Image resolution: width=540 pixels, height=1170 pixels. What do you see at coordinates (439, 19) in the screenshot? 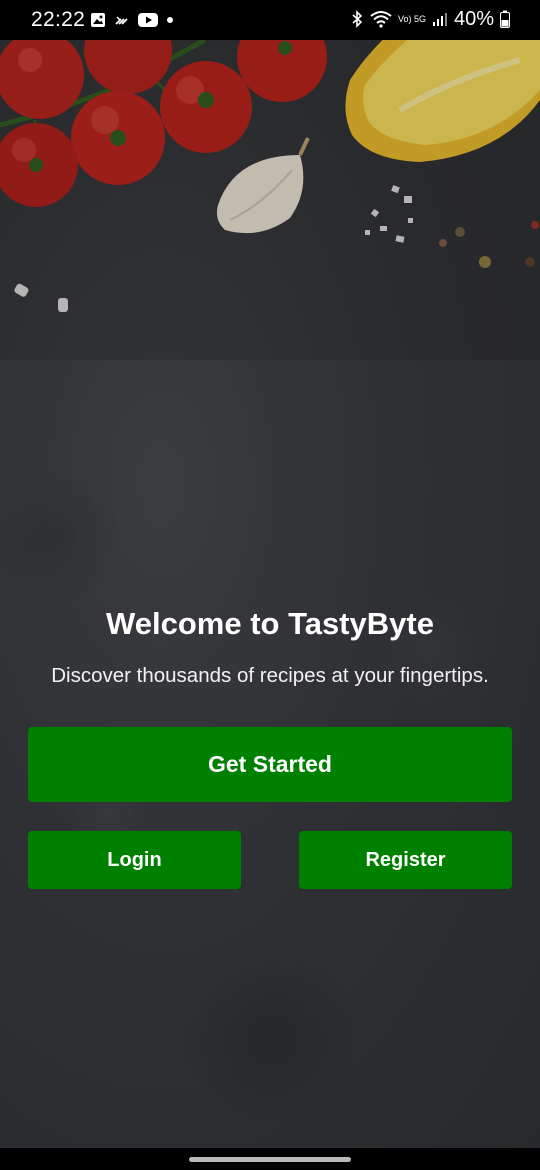
I see `signal-icon` at bounding box center [439, 19].